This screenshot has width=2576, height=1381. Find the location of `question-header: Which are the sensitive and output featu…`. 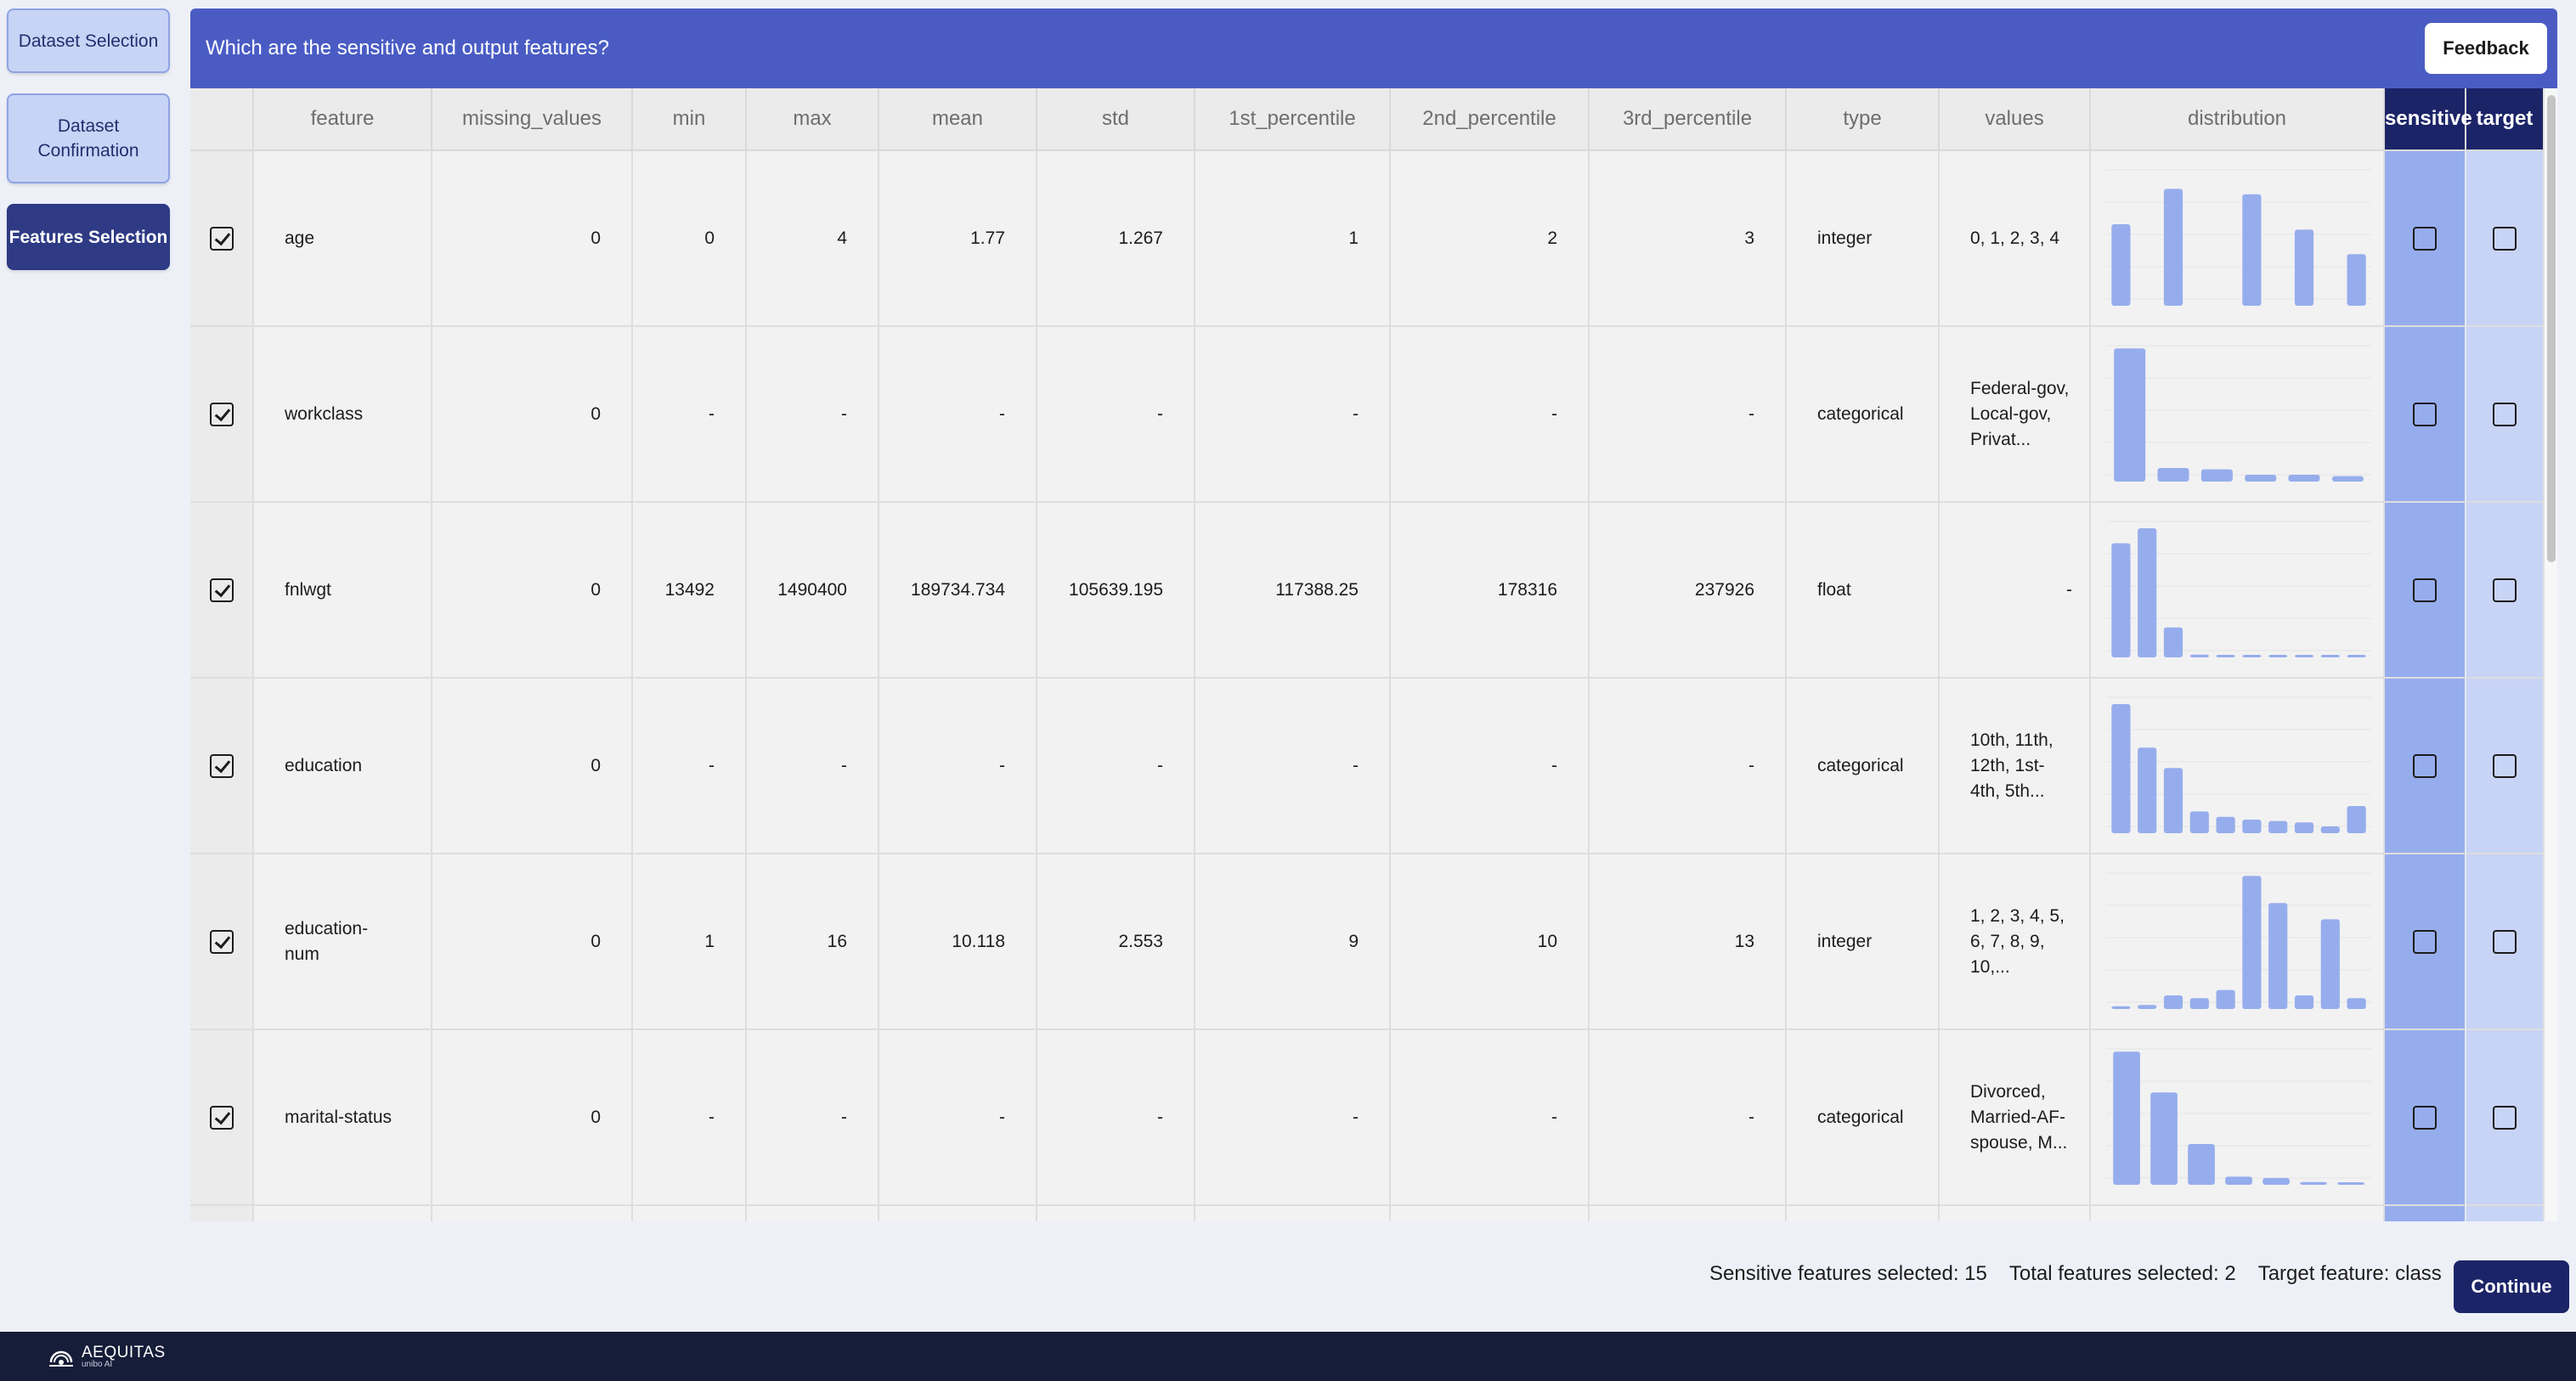

question-header: Which are the sensitive and output featu… is located at coordinates (1374, 48).